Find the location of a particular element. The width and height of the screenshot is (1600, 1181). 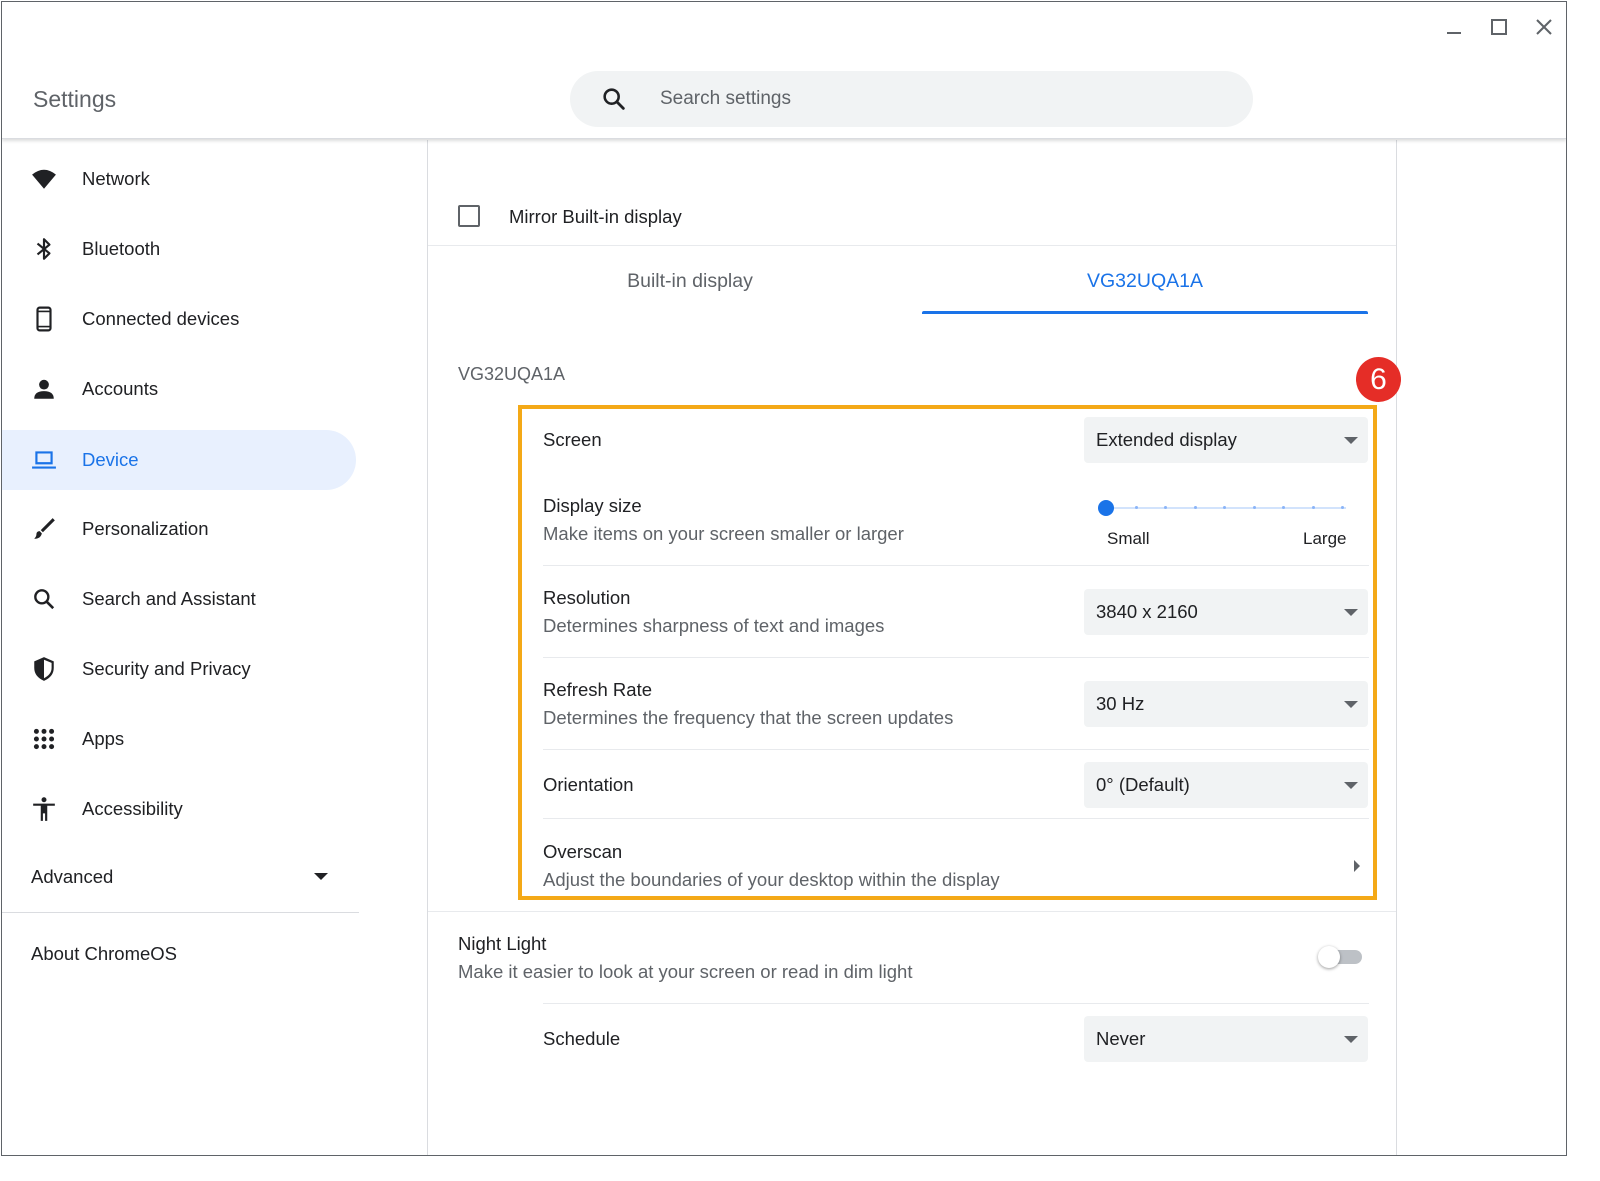

minimize-icon is located at coordinates (1454, 29).